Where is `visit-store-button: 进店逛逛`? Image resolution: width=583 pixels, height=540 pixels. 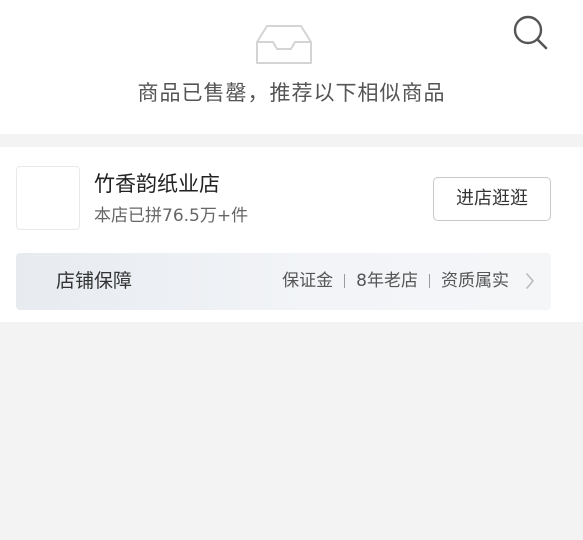
visit-store-button: 进店逛逛 is located at coordinates (492, 199).